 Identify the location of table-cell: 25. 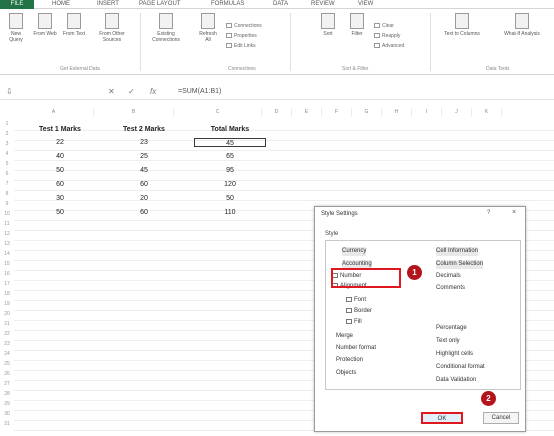
(144, 156).